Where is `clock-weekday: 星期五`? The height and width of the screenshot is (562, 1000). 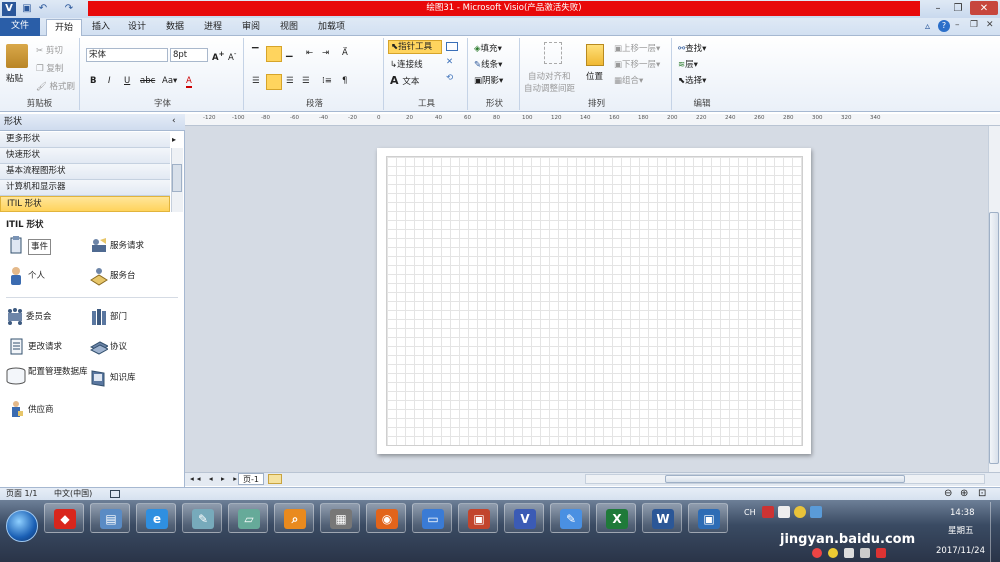 clock-weekday: 星期五 is located at coordinates (961, 530).